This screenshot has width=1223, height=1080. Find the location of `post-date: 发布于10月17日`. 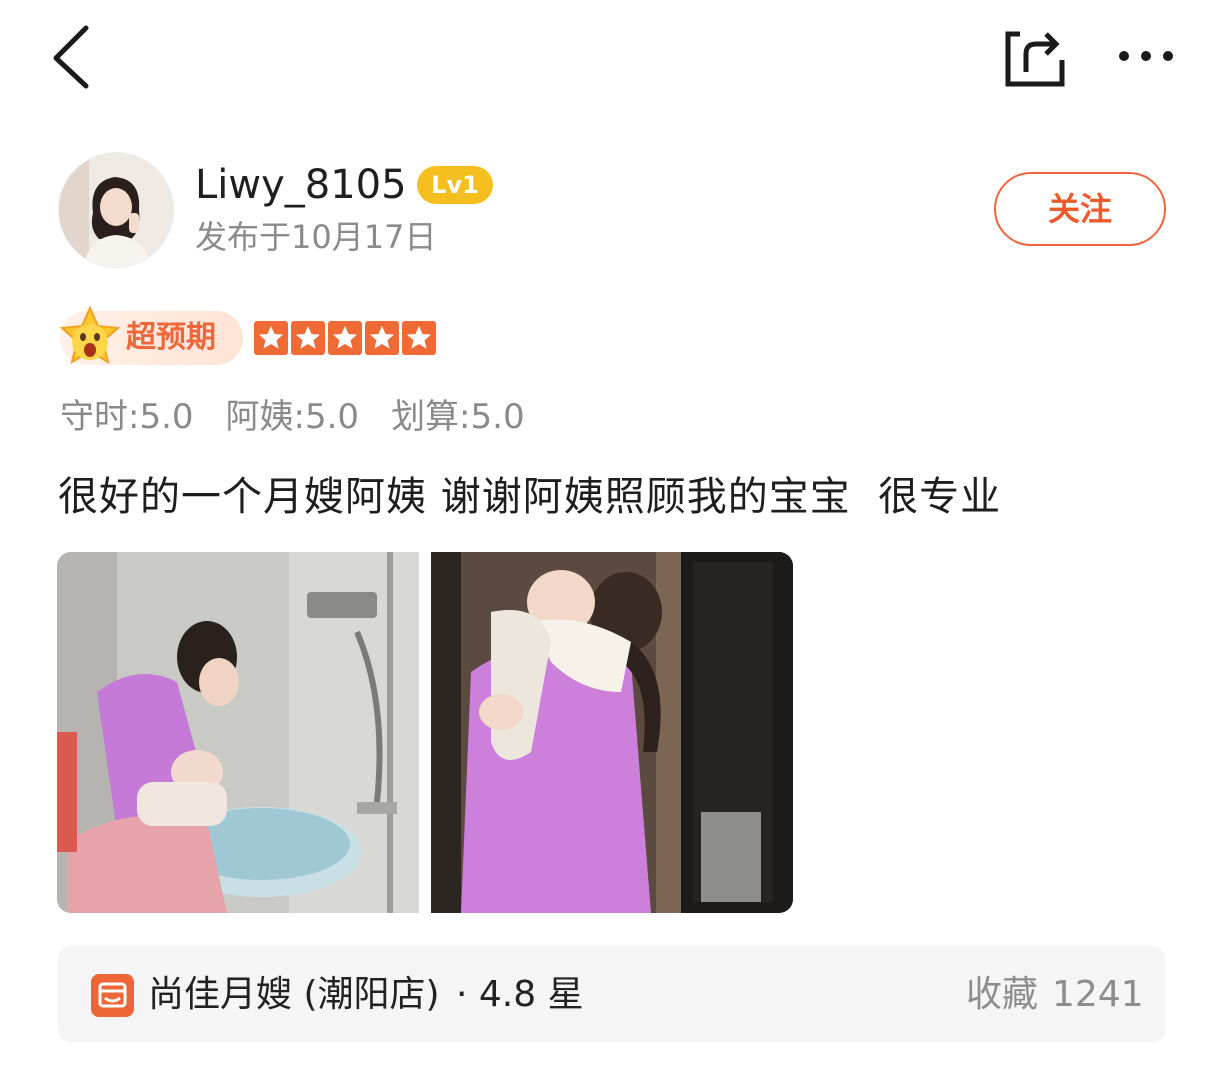

post-date: 发布于10月17日 is located at coordinates (316, 237).